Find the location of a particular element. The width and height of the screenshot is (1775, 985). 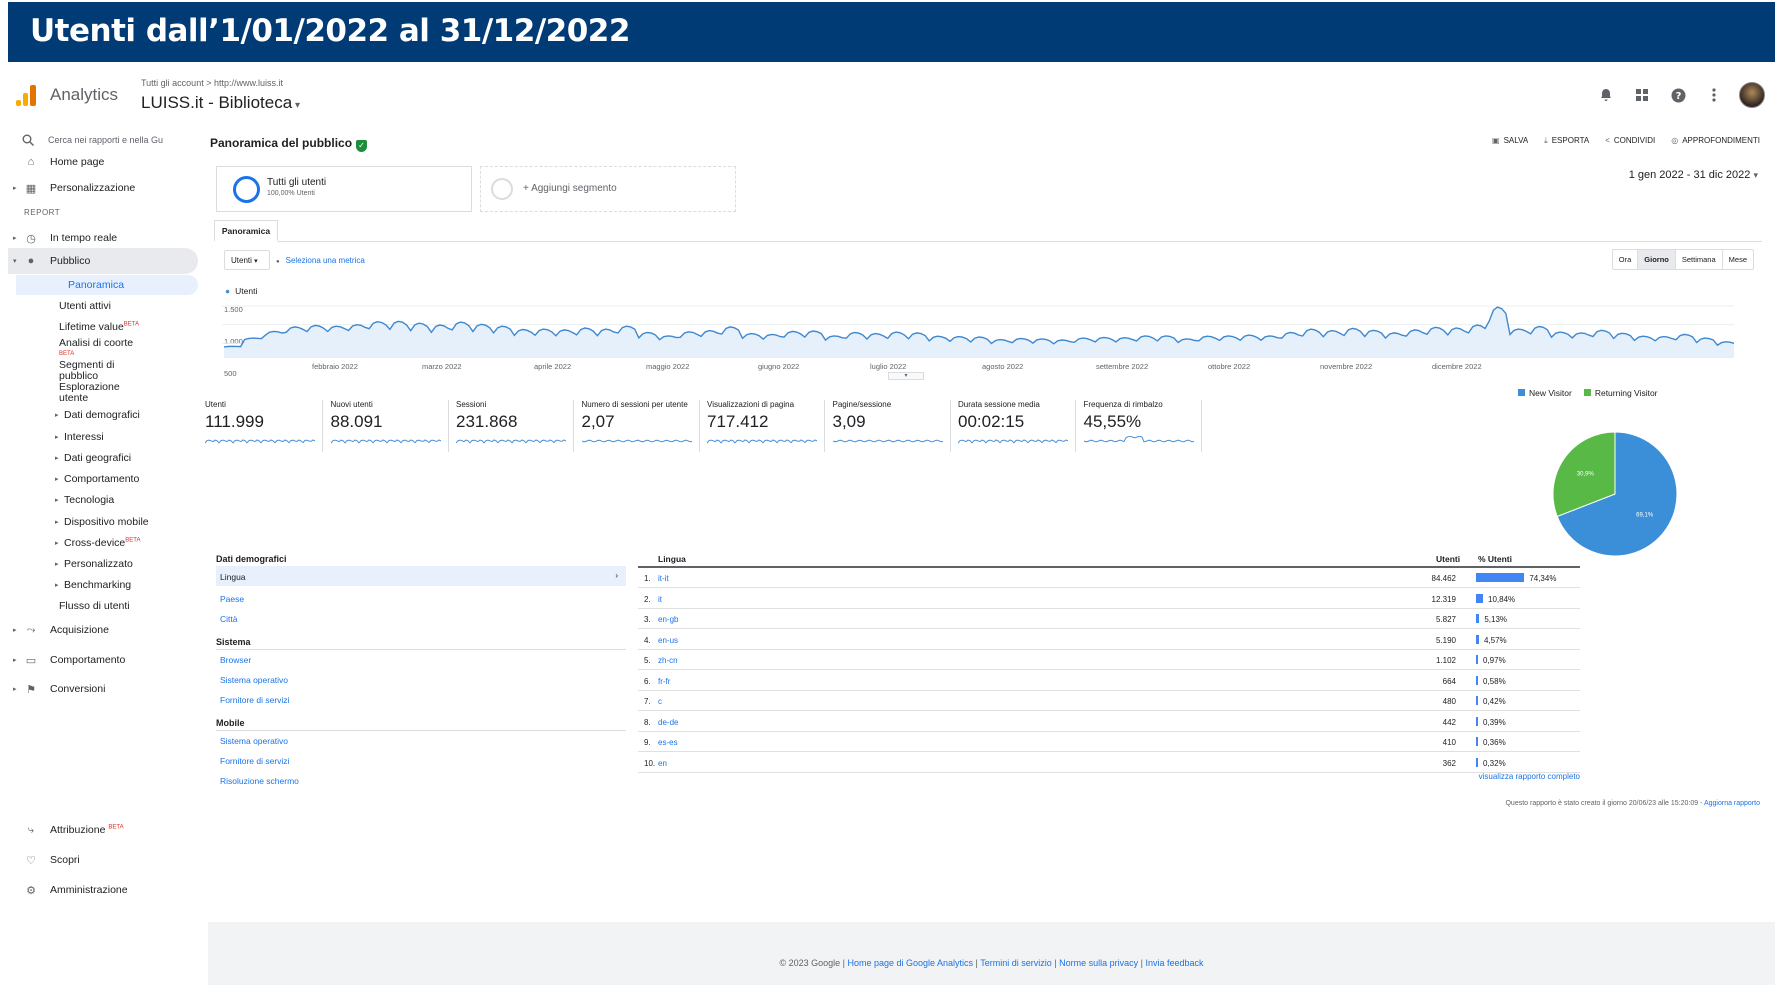

pct-value: 0,36% is located at coordinates (1494, 742).